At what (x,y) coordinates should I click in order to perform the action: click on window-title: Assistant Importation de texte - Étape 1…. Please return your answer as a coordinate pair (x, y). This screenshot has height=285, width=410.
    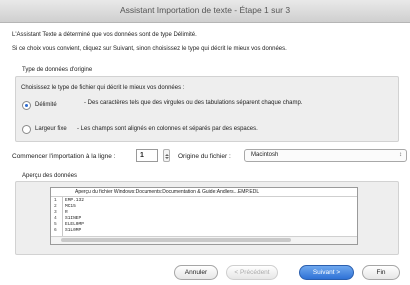
    Looking at the image, I should click on (205, 10).